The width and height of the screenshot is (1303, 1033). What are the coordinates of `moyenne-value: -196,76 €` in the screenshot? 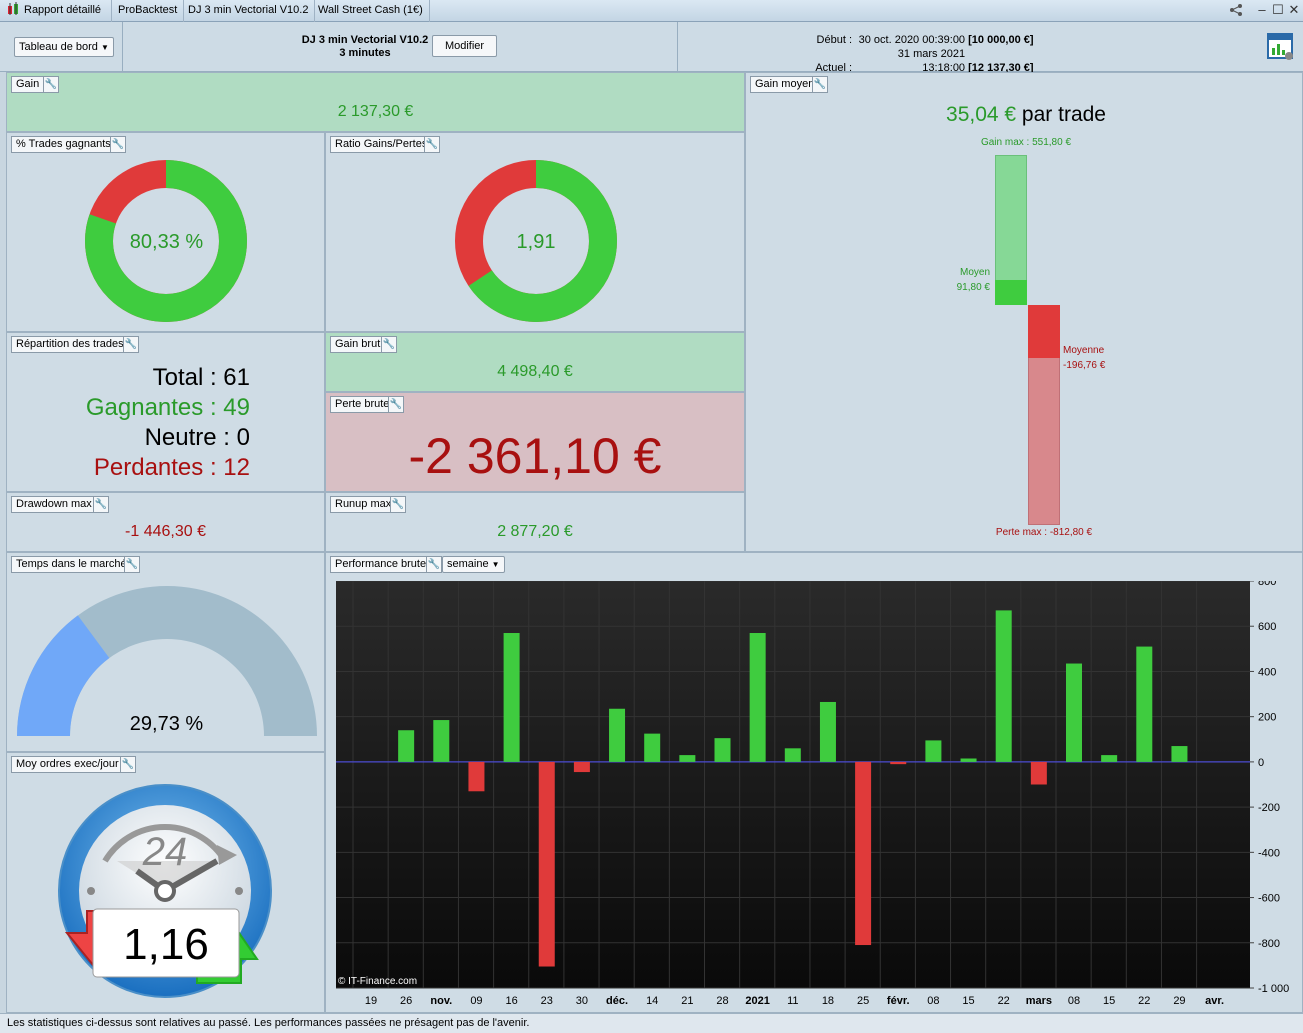 It's located at (1084, 365).